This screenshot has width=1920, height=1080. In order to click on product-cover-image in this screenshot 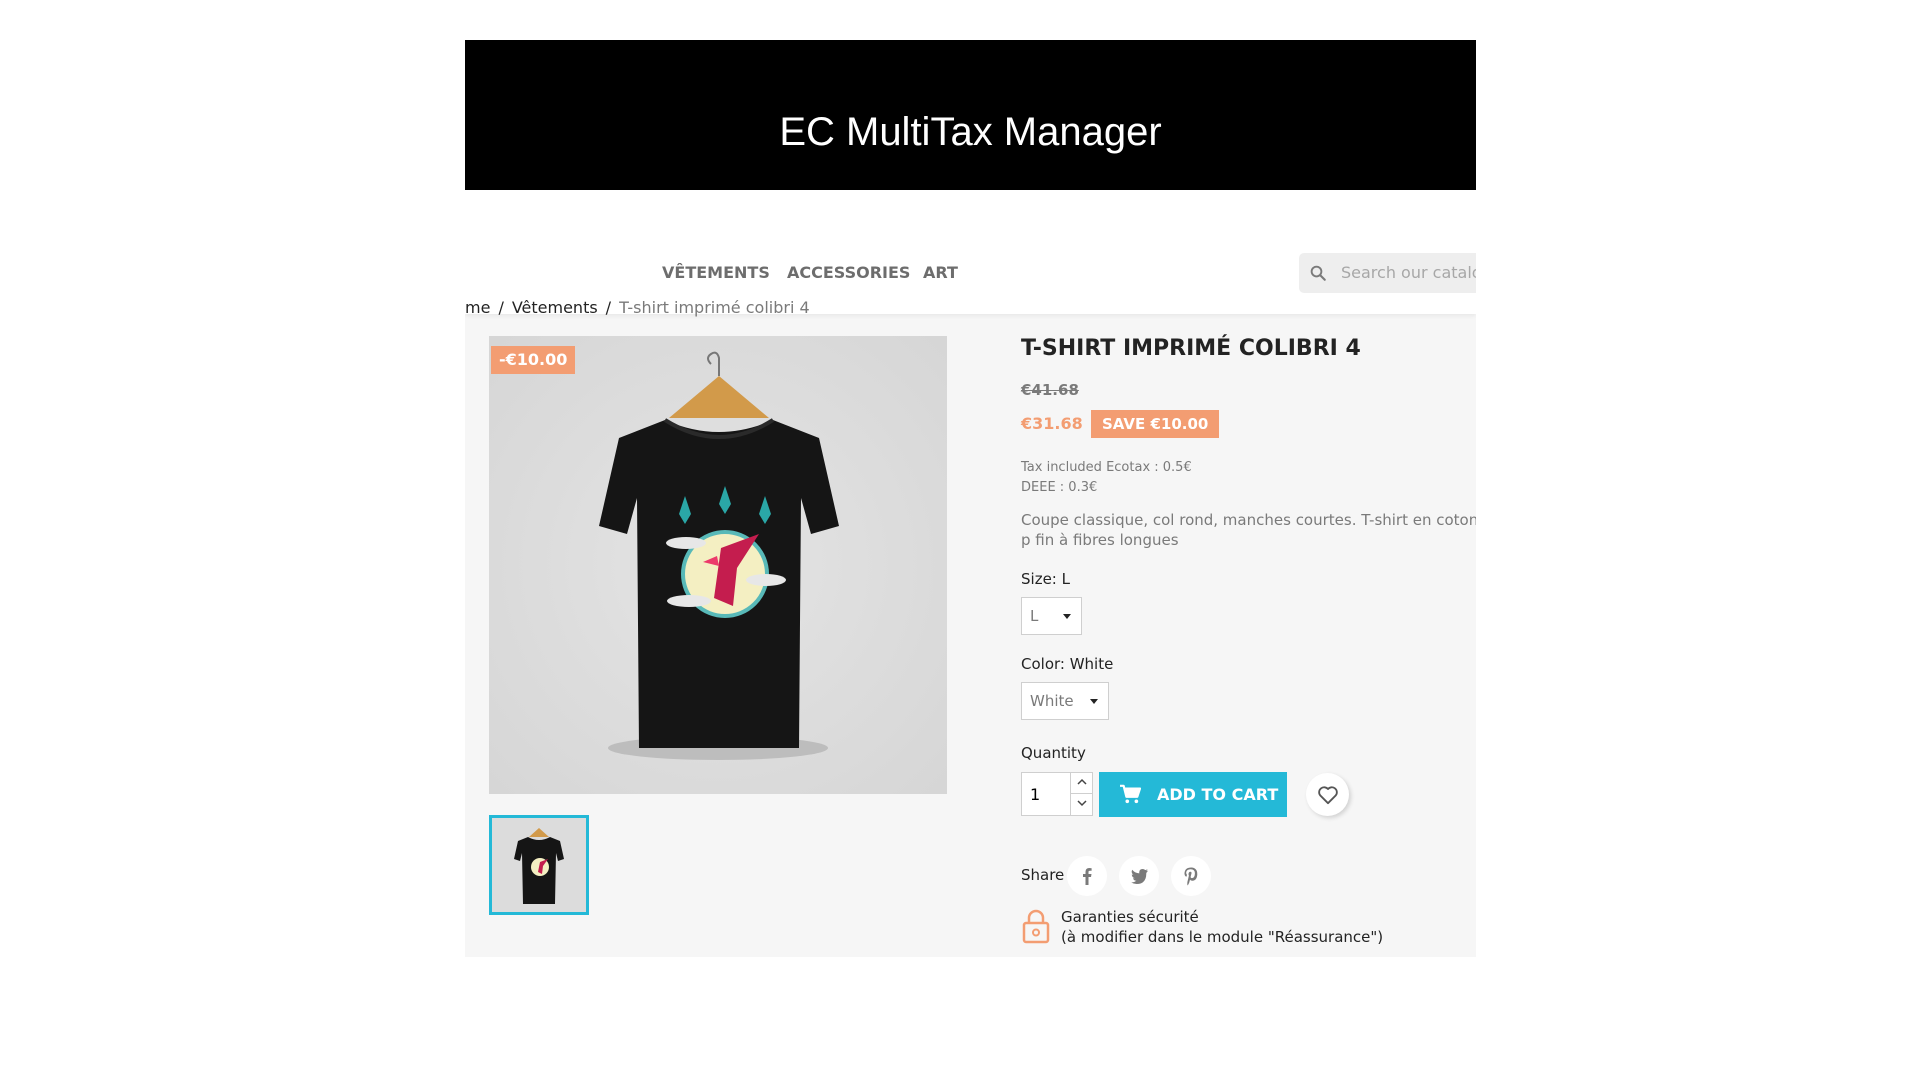, I will do `click(718, 565)`.